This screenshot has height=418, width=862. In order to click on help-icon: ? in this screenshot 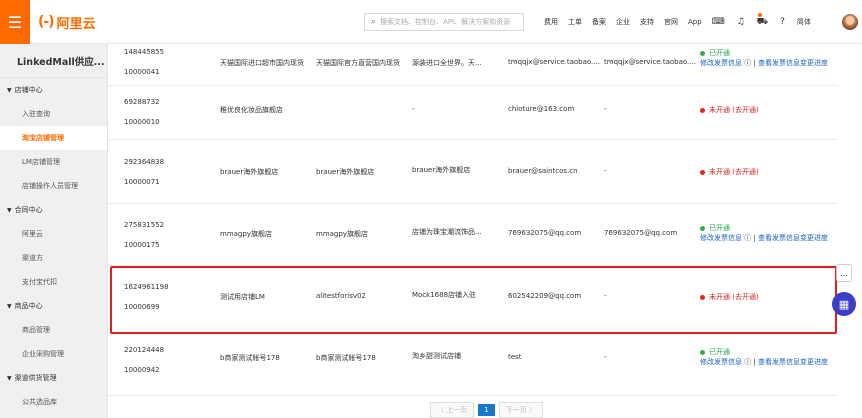, I will do `click(782, 22)`.